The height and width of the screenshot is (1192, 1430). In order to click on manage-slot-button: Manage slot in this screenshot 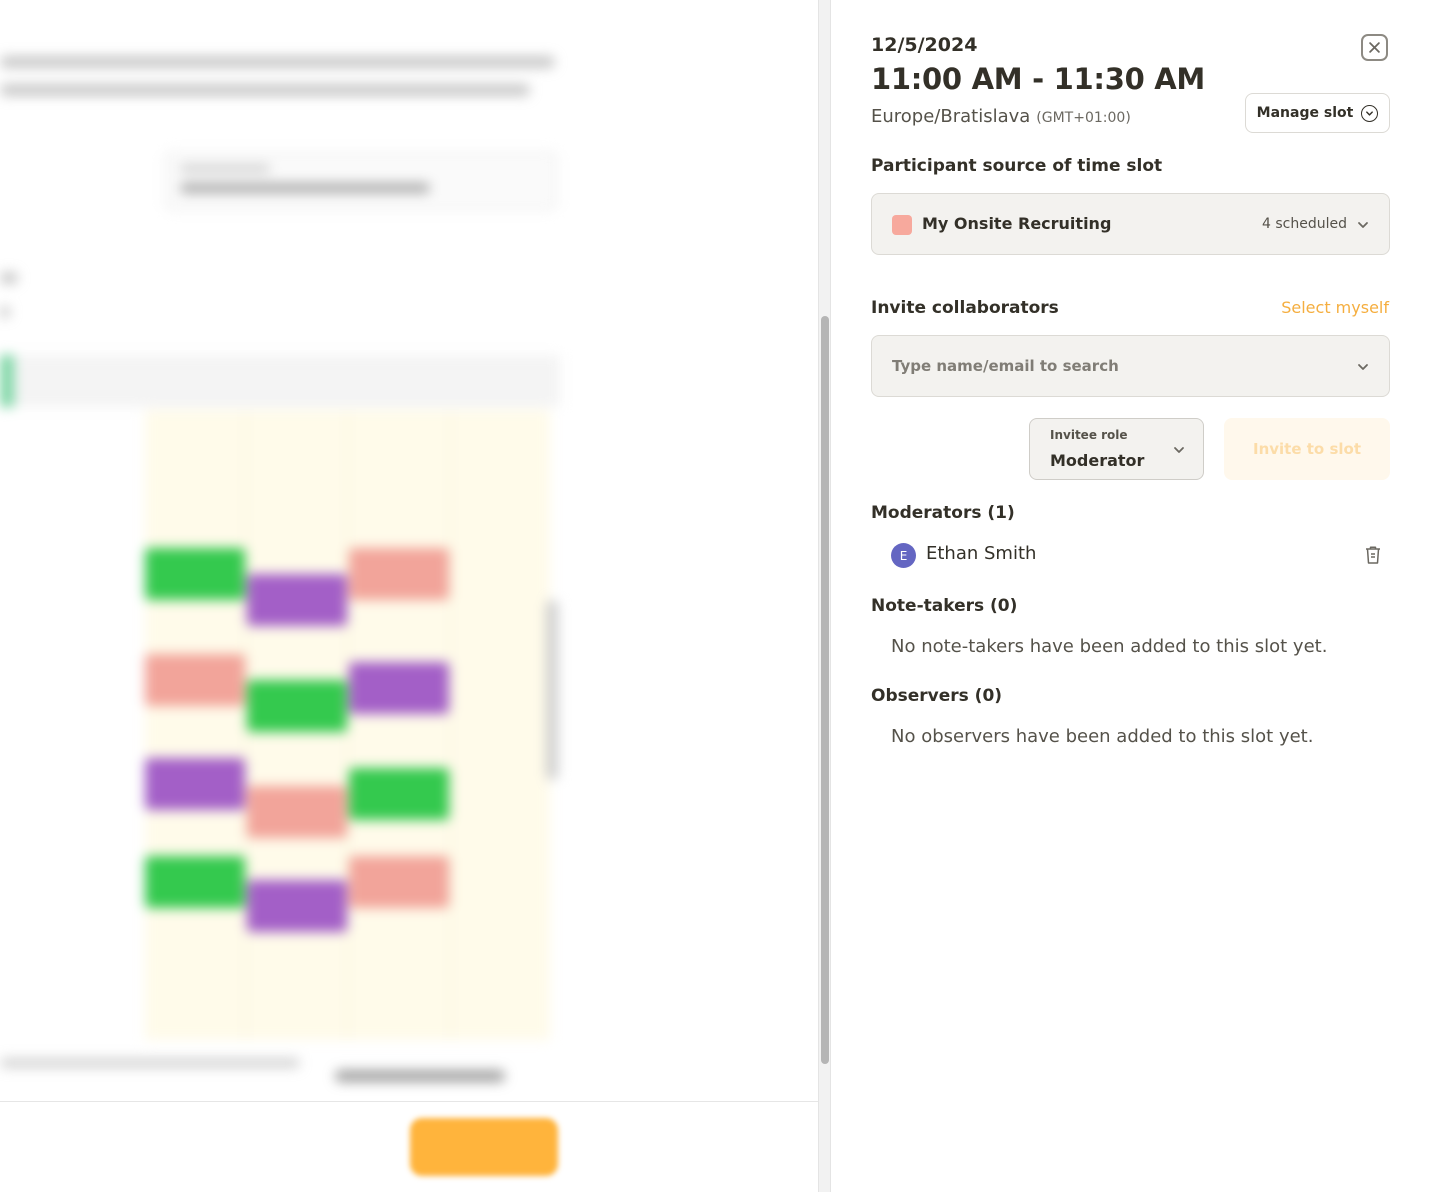, I will do `click(1317, 113)`.